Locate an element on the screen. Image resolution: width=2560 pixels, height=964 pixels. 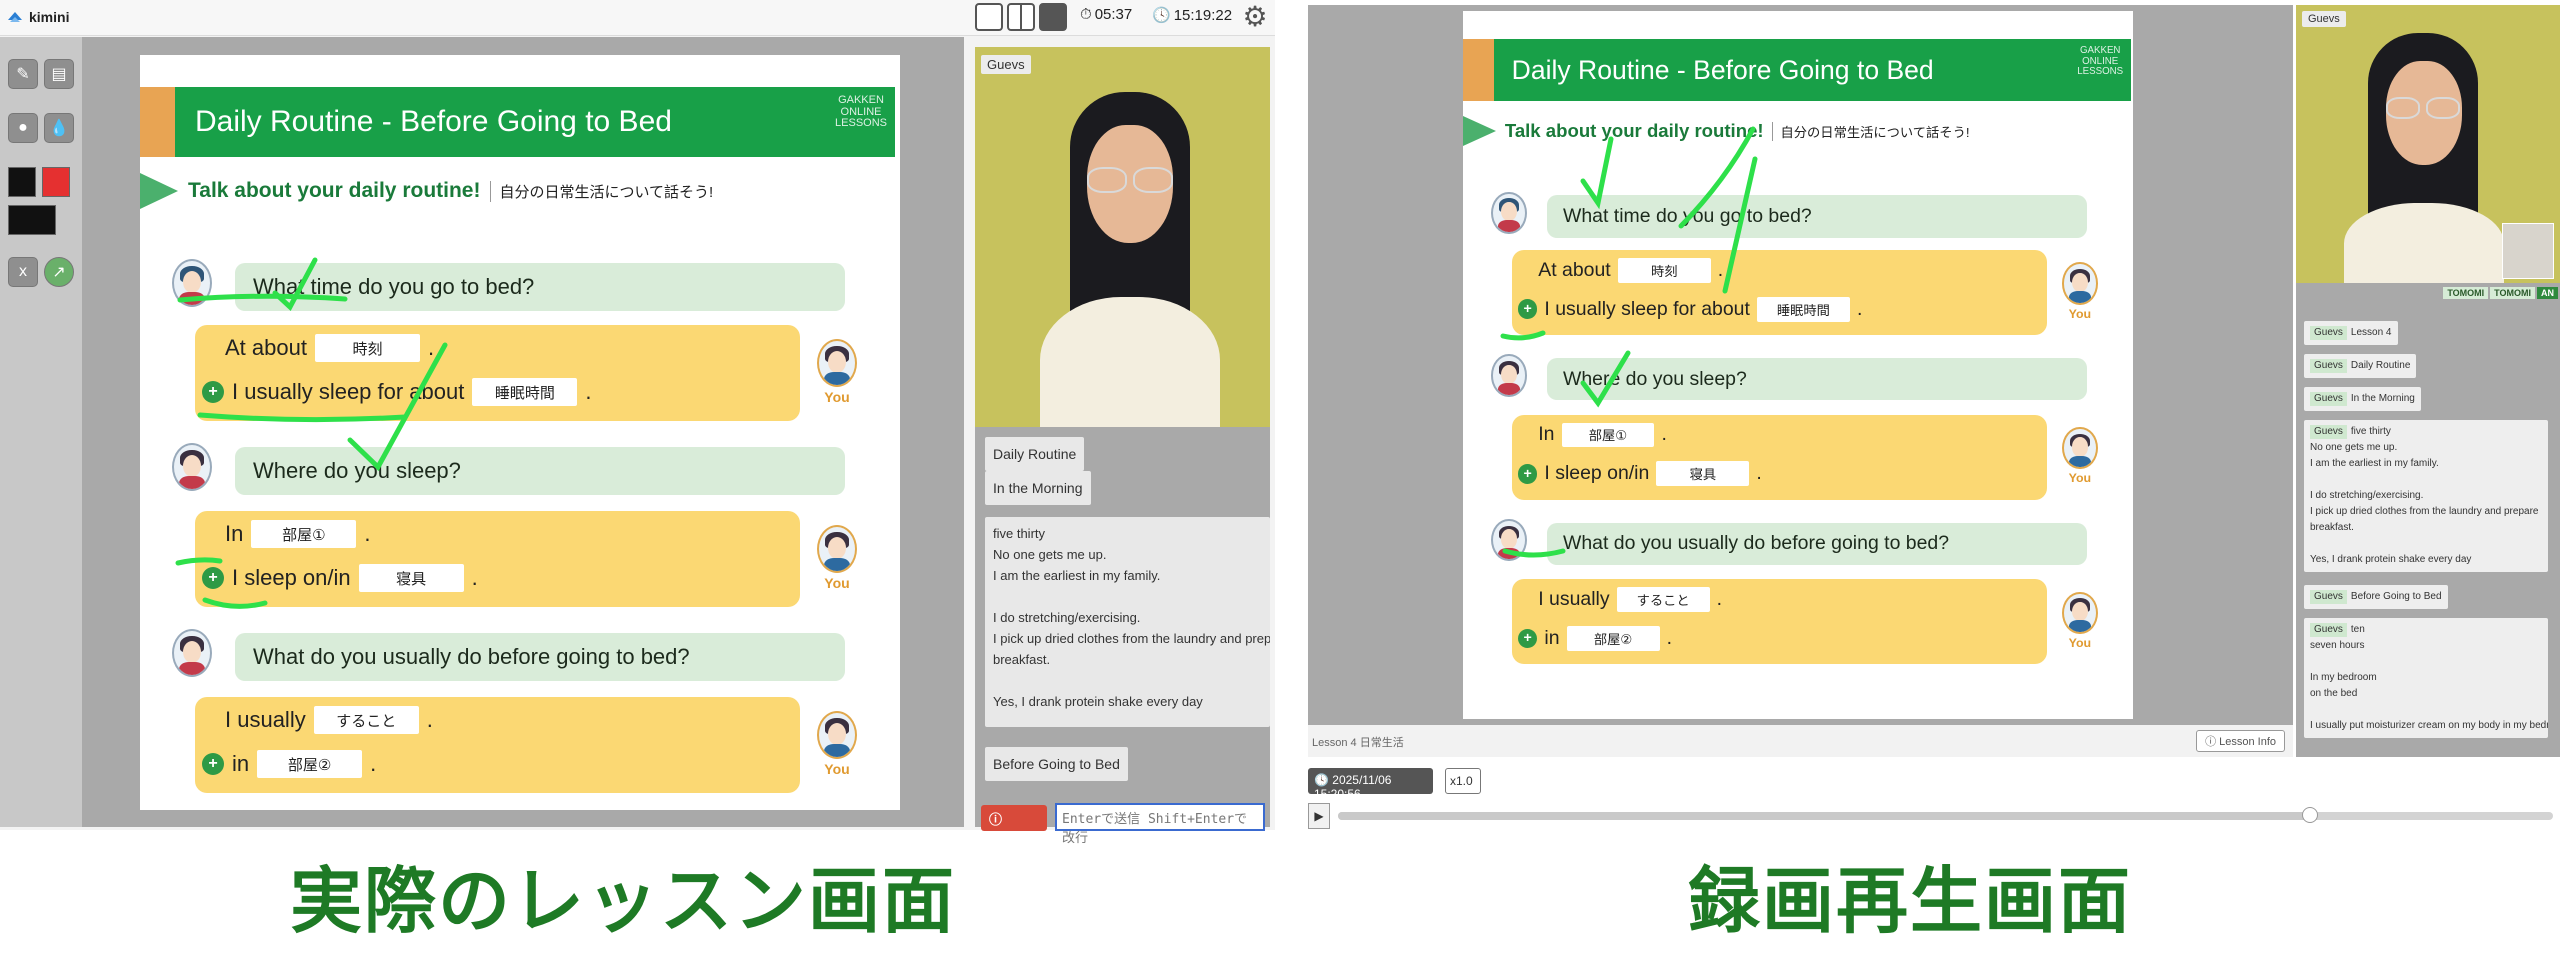
color-black-swatch is located at coordinates (22, 182).